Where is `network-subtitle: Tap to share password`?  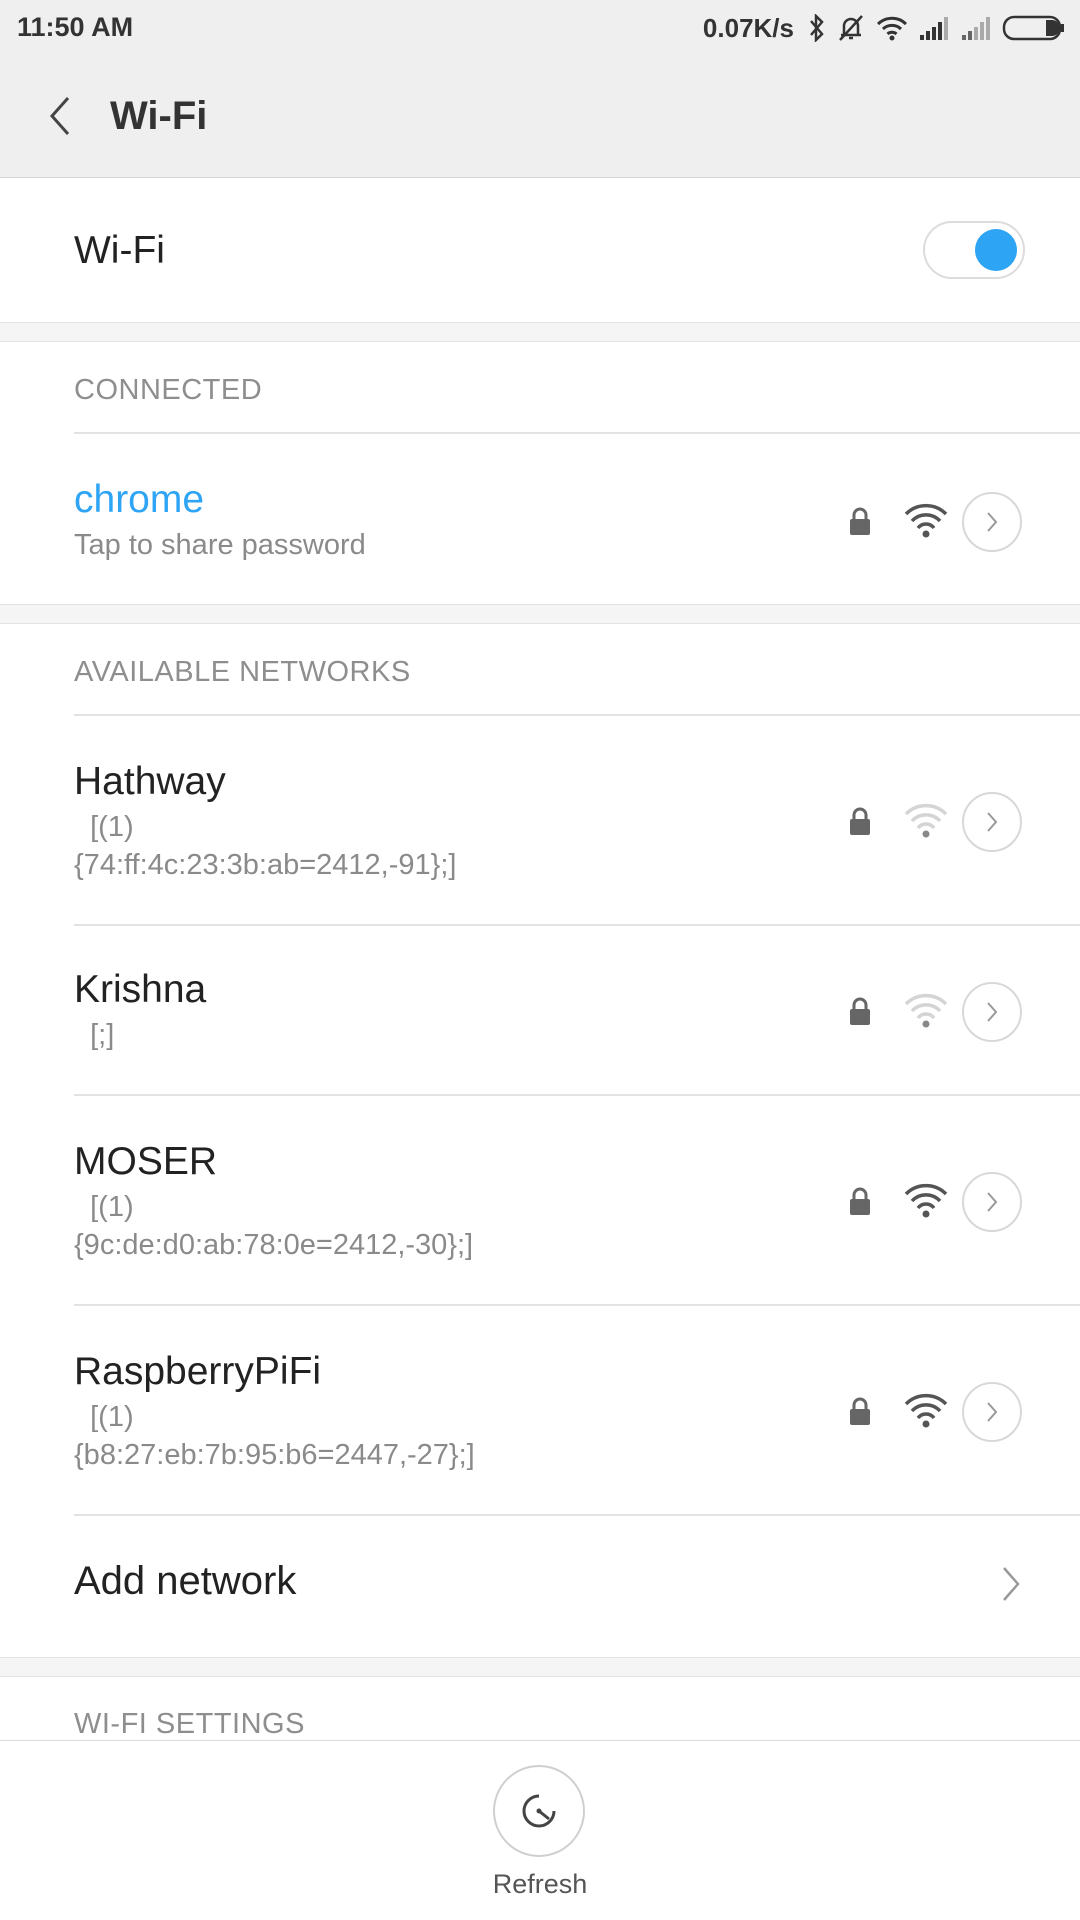
network-subtitle: Tap to share password is located at coordinates (220, 545).